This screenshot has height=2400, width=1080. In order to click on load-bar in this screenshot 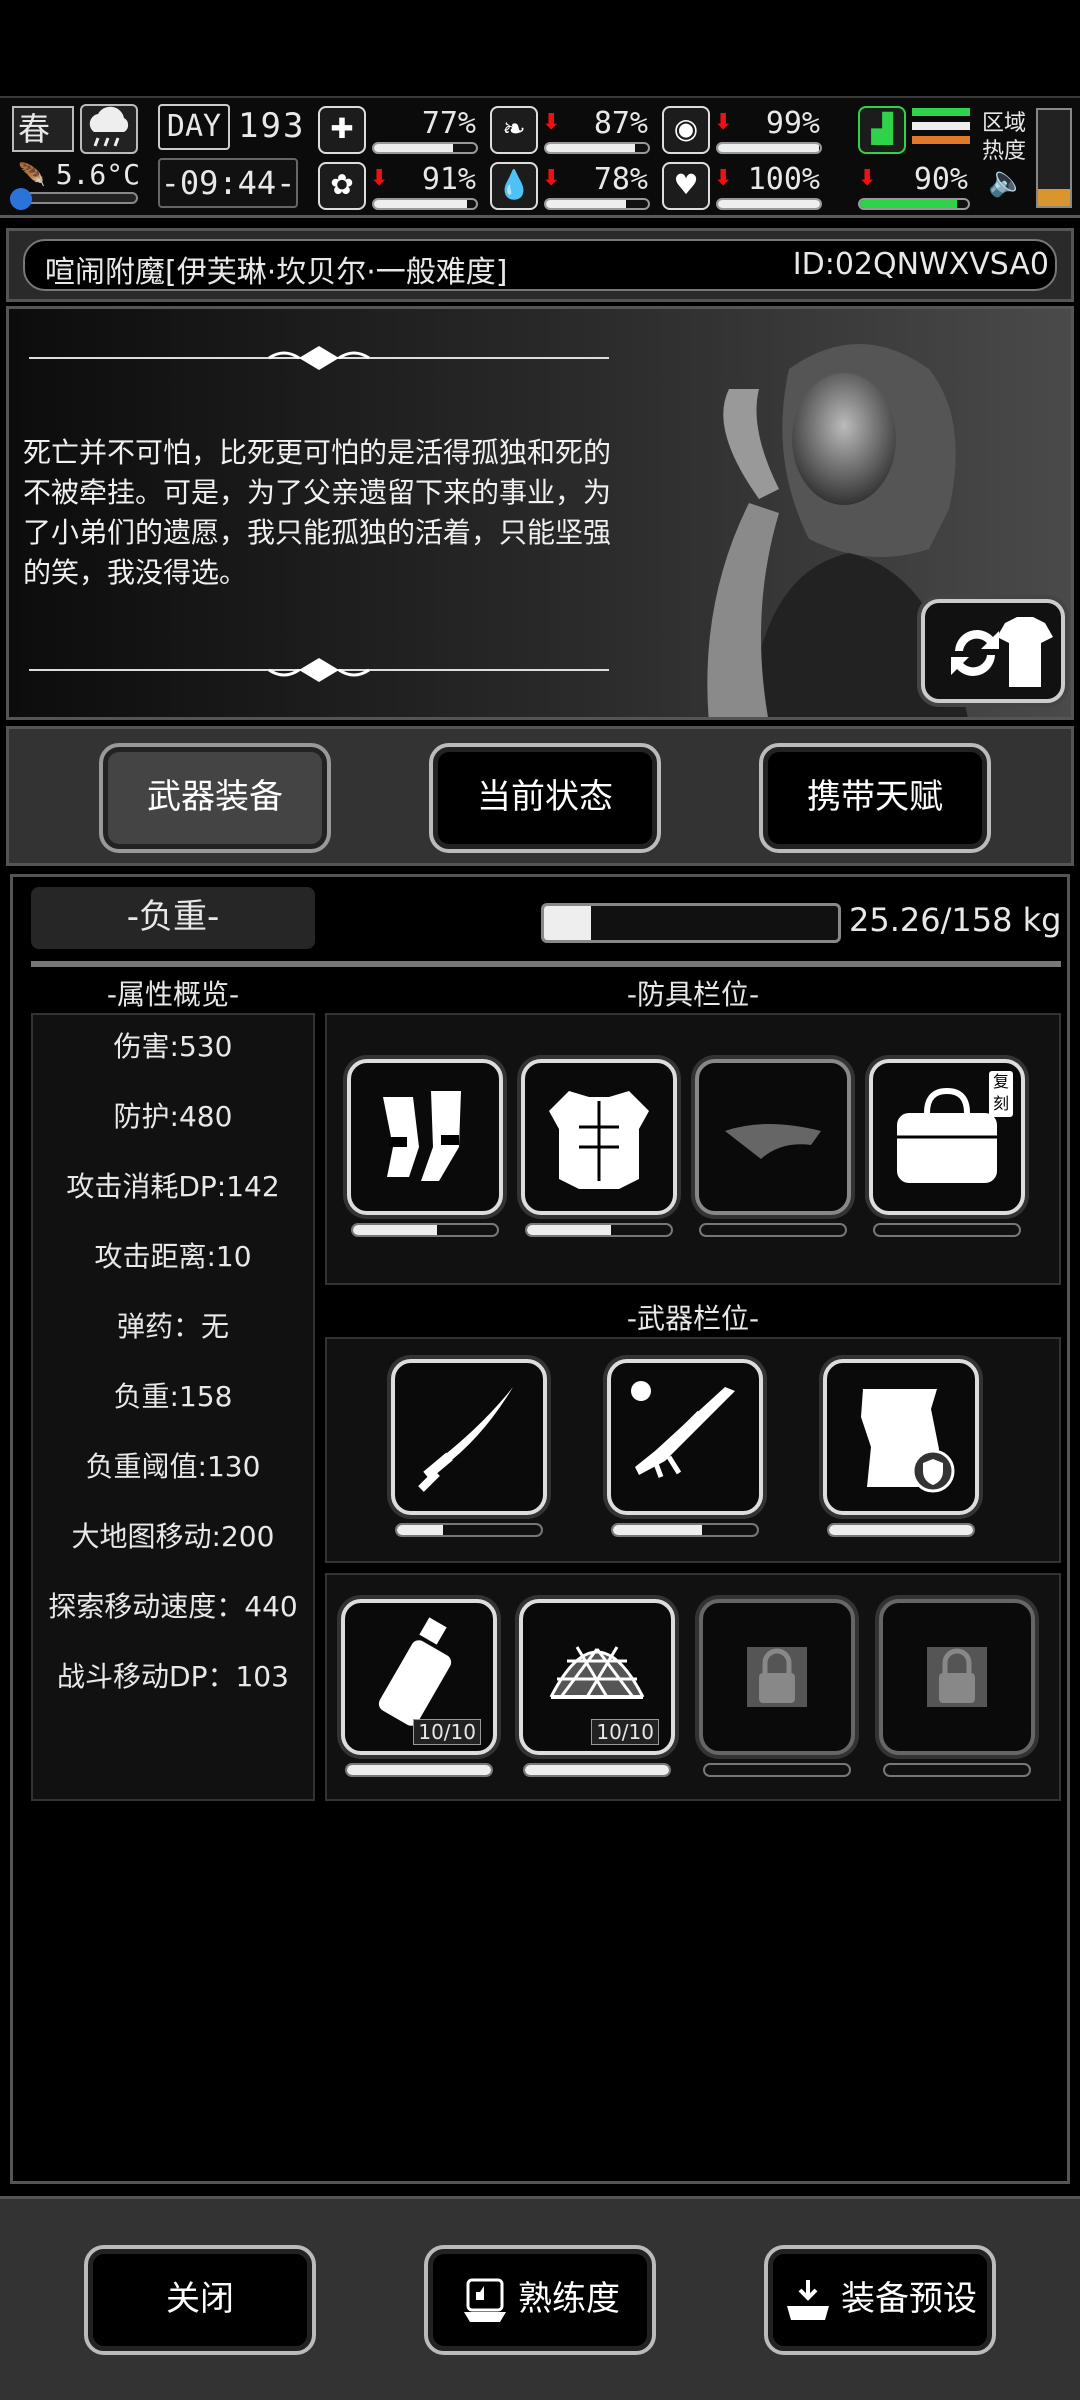, I will do `click(691, 923)`.